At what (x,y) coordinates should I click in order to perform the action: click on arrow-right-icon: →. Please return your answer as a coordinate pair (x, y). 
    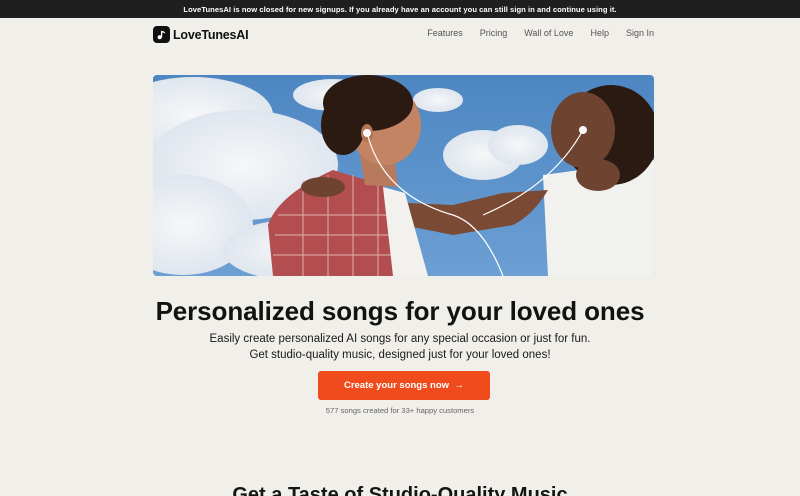
    Looking at the image, I should click on (459, 385).